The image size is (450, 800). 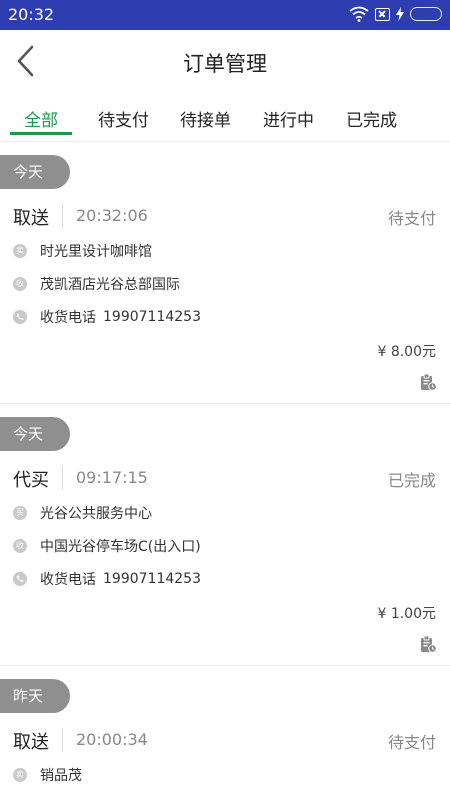 I want to click on order-pickup-row: 卖 销品茂, so click(x=47, y=775).